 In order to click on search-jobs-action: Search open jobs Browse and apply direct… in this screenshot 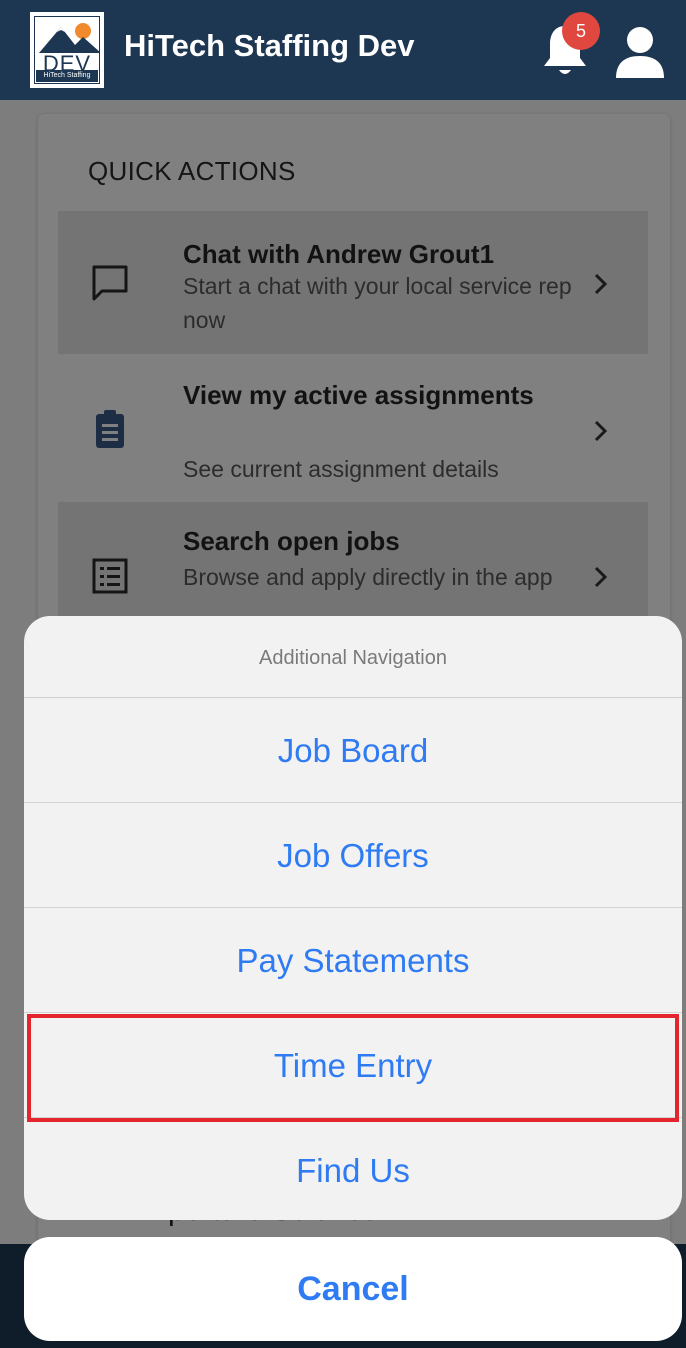, I will do `click(353, 559)`.